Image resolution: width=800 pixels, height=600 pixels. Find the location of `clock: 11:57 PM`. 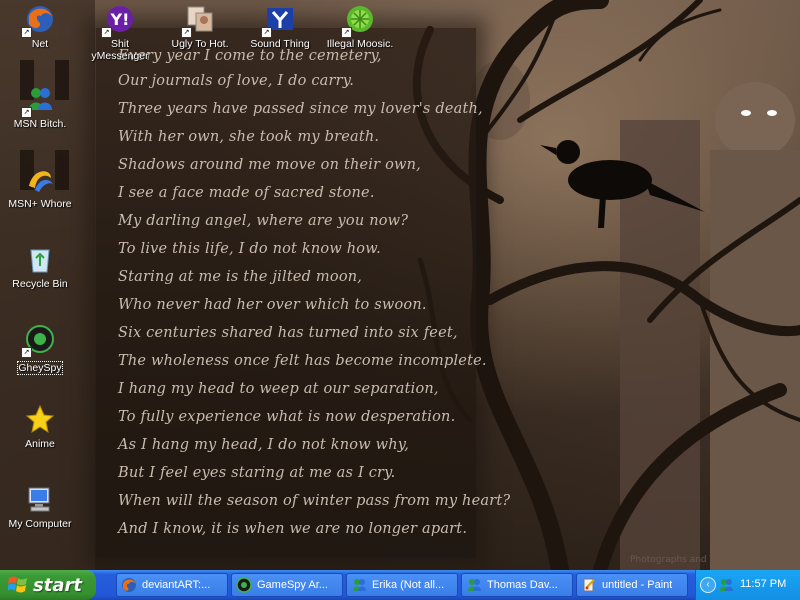

clock: 11:57 PM is located at coordinates (763, 584).